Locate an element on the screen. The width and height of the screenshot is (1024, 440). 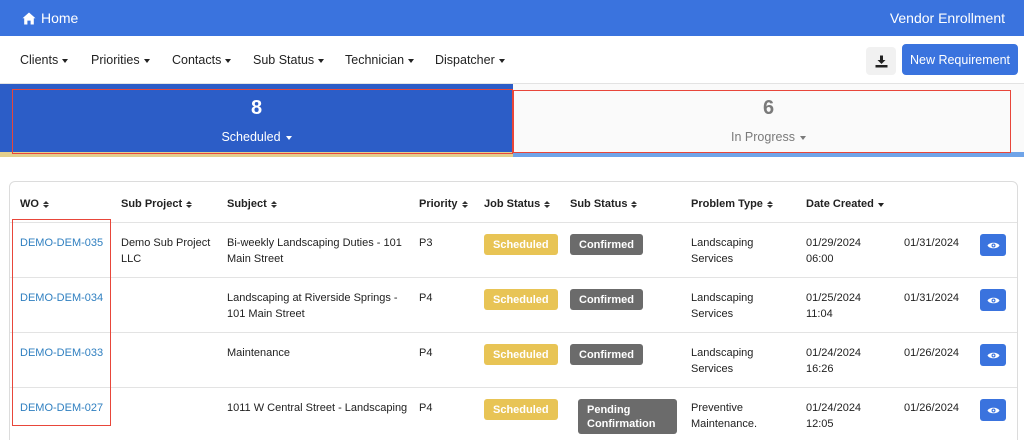
problem-type-line: Preventive is located at coordinates (717, 408).